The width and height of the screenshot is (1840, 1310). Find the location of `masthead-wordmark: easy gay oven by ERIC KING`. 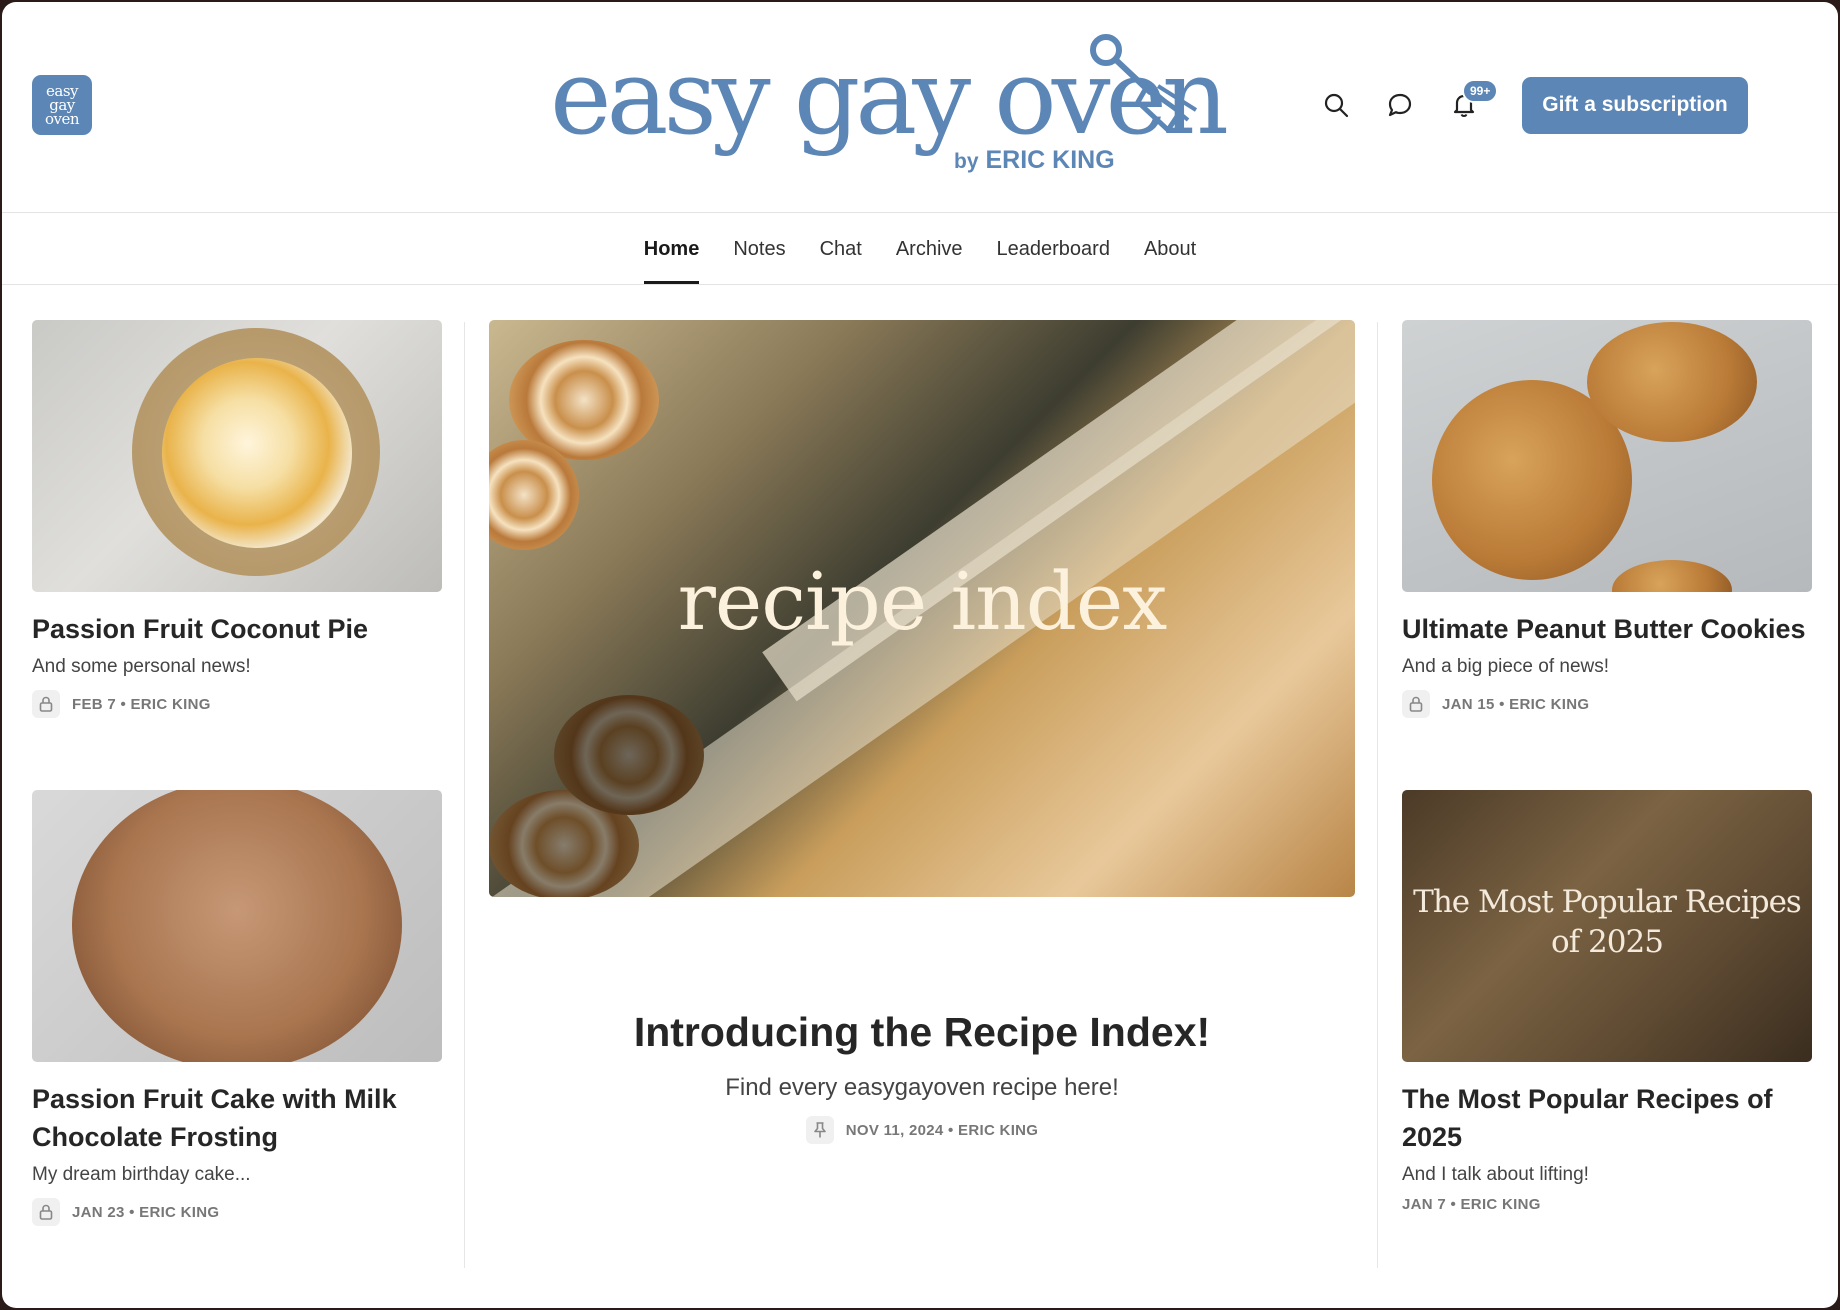

masthead-wordmark: easy gay oven by ERIC KING is located at coordinates (890, 110).